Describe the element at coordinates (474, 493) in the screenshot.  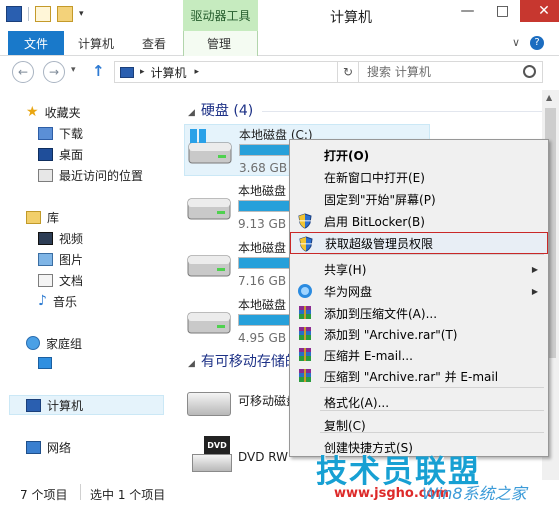
I see `watermark-subtitle: Win8系统之家` at that location.